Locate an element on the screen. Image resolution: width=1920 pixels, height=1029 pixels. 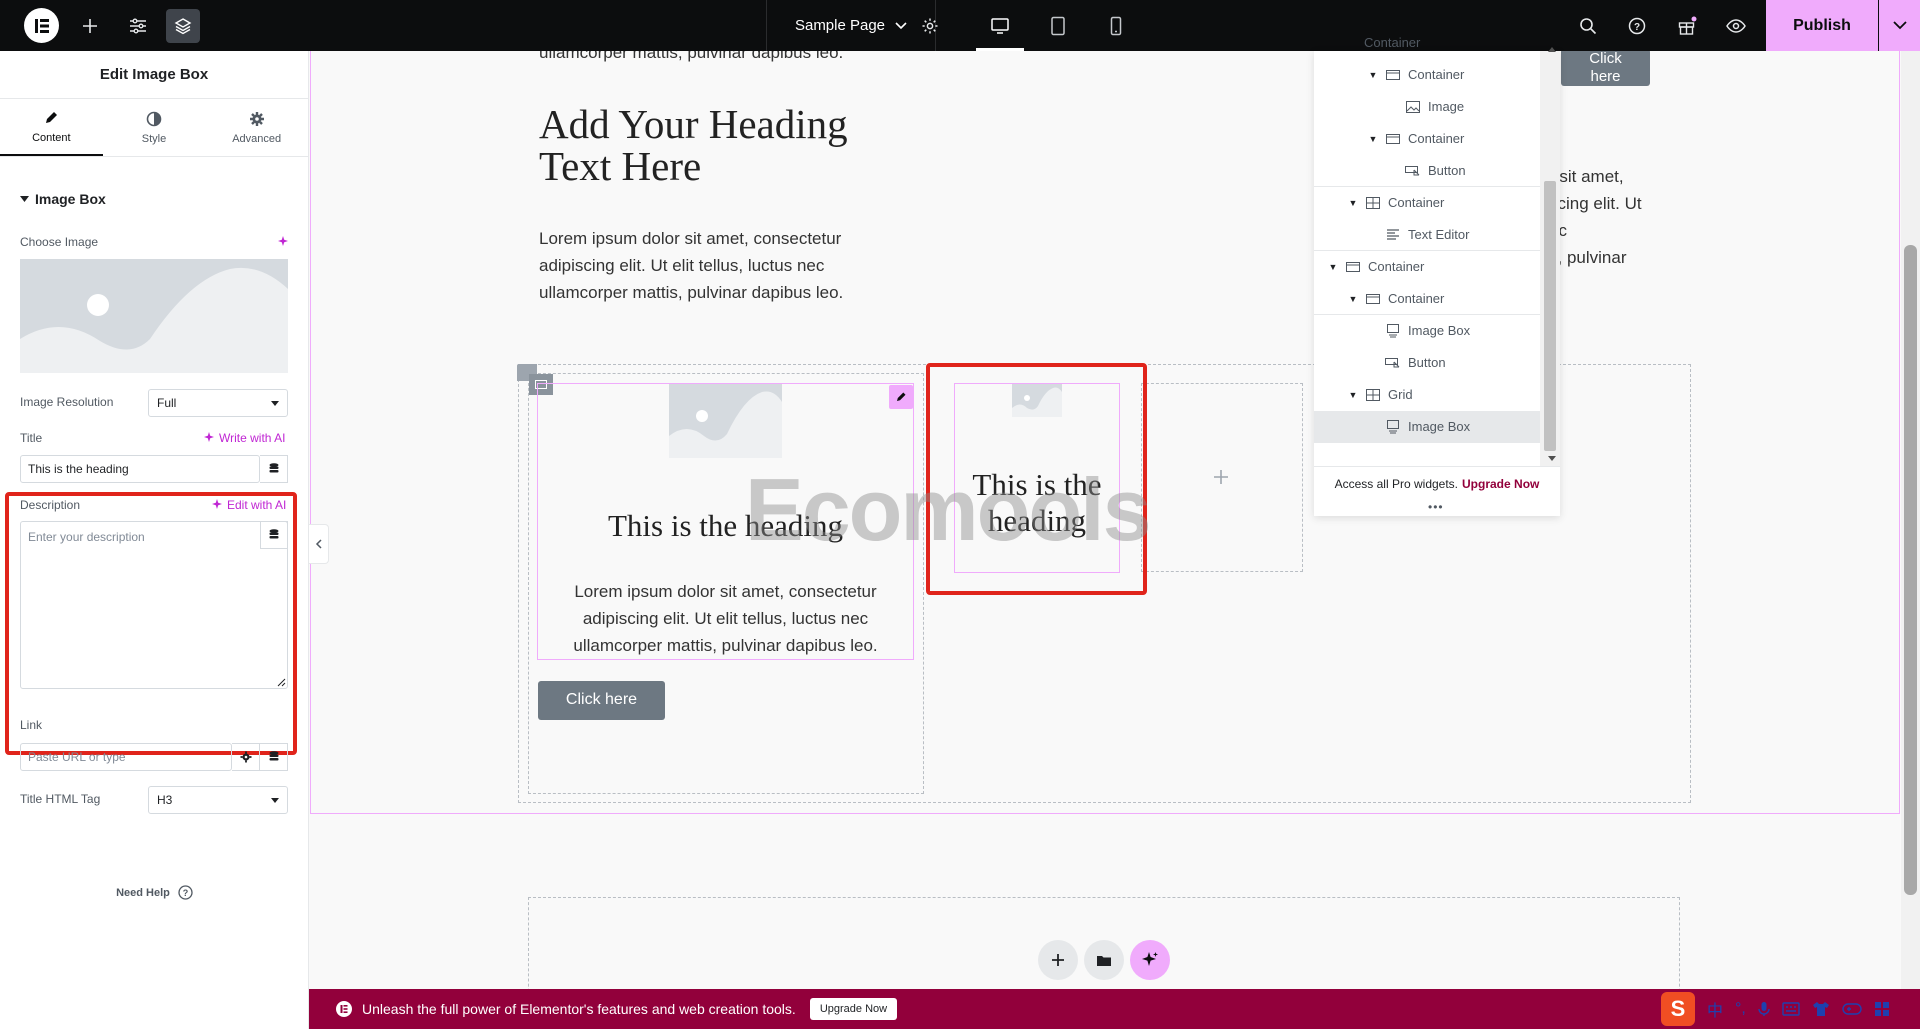
top-click-here-button: Click here is located at coordinates (1605, 68).